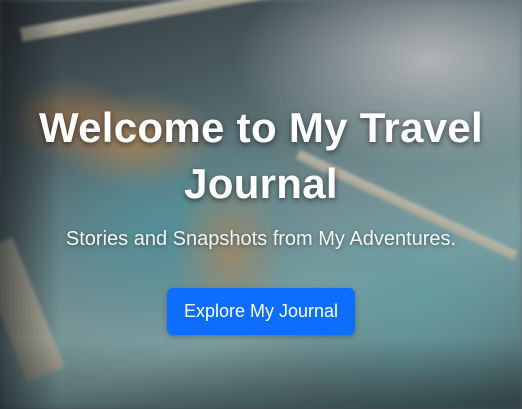 This screenshot has height=409, width=522. Describe the element at coordinates (261, 311) in the screenshot. I see `explore-journal-button: Explore My Journal` at that location.